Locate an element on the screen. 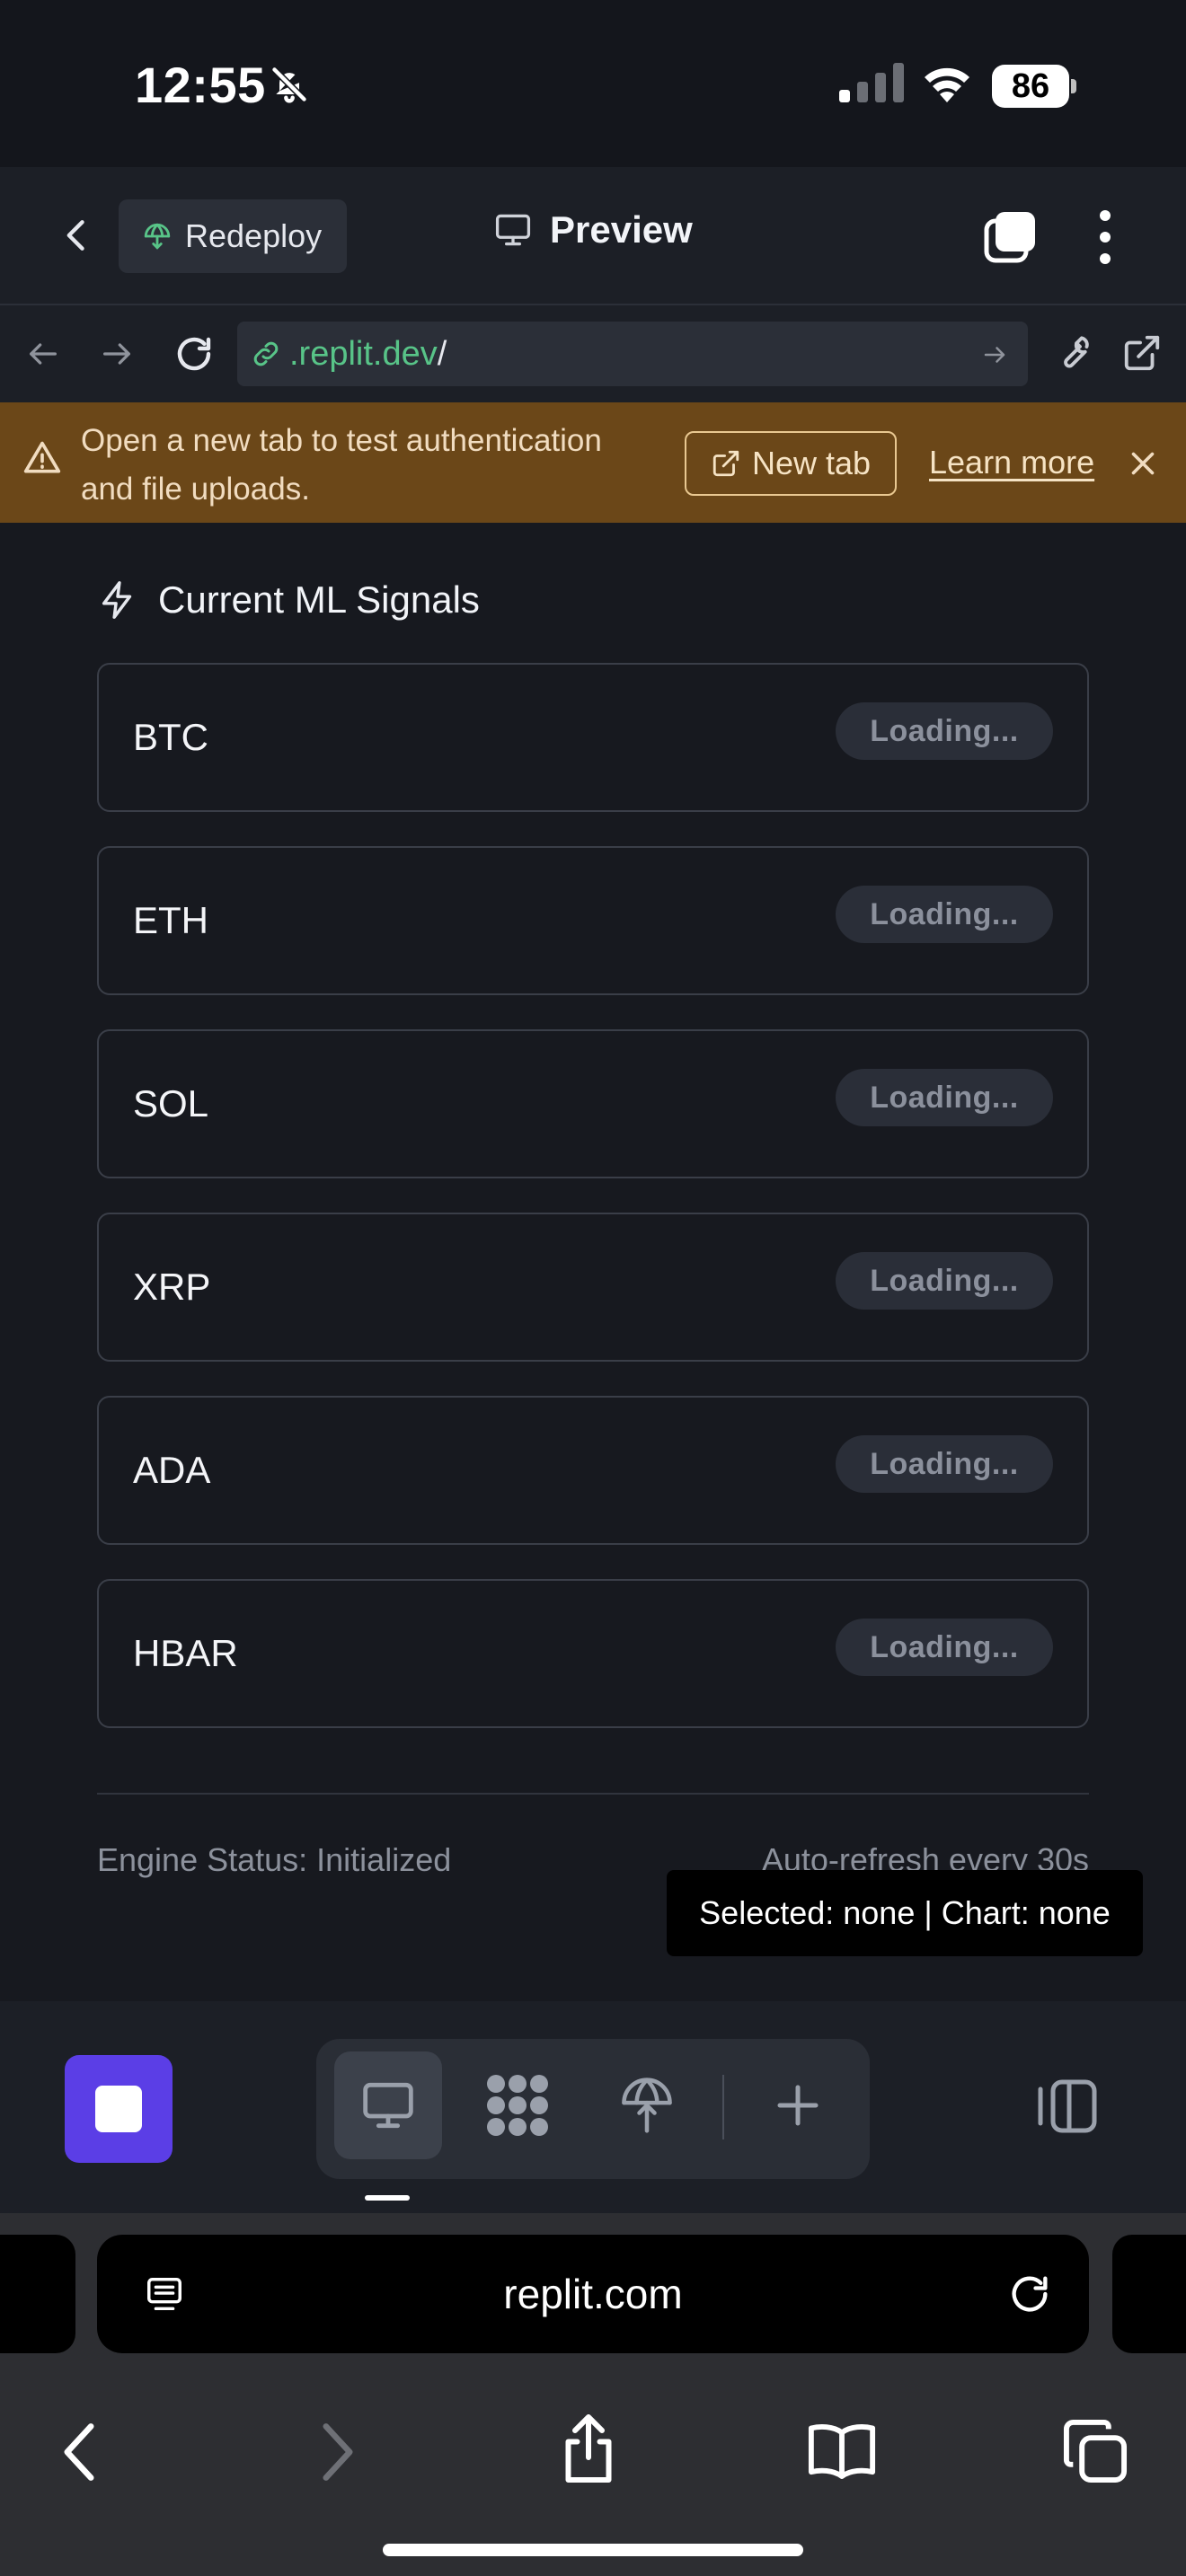 Image resolution: width=1186 pixels, height=2576 pixels. warning-icon is located at coordinates (42, 458).